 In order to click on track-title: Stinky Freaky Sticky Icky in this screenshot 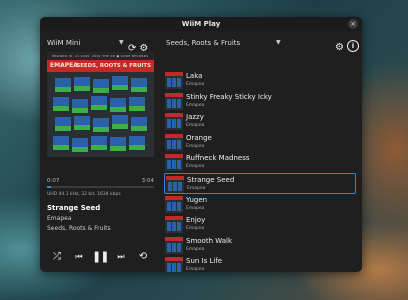, I will do `click(229, 96)`.